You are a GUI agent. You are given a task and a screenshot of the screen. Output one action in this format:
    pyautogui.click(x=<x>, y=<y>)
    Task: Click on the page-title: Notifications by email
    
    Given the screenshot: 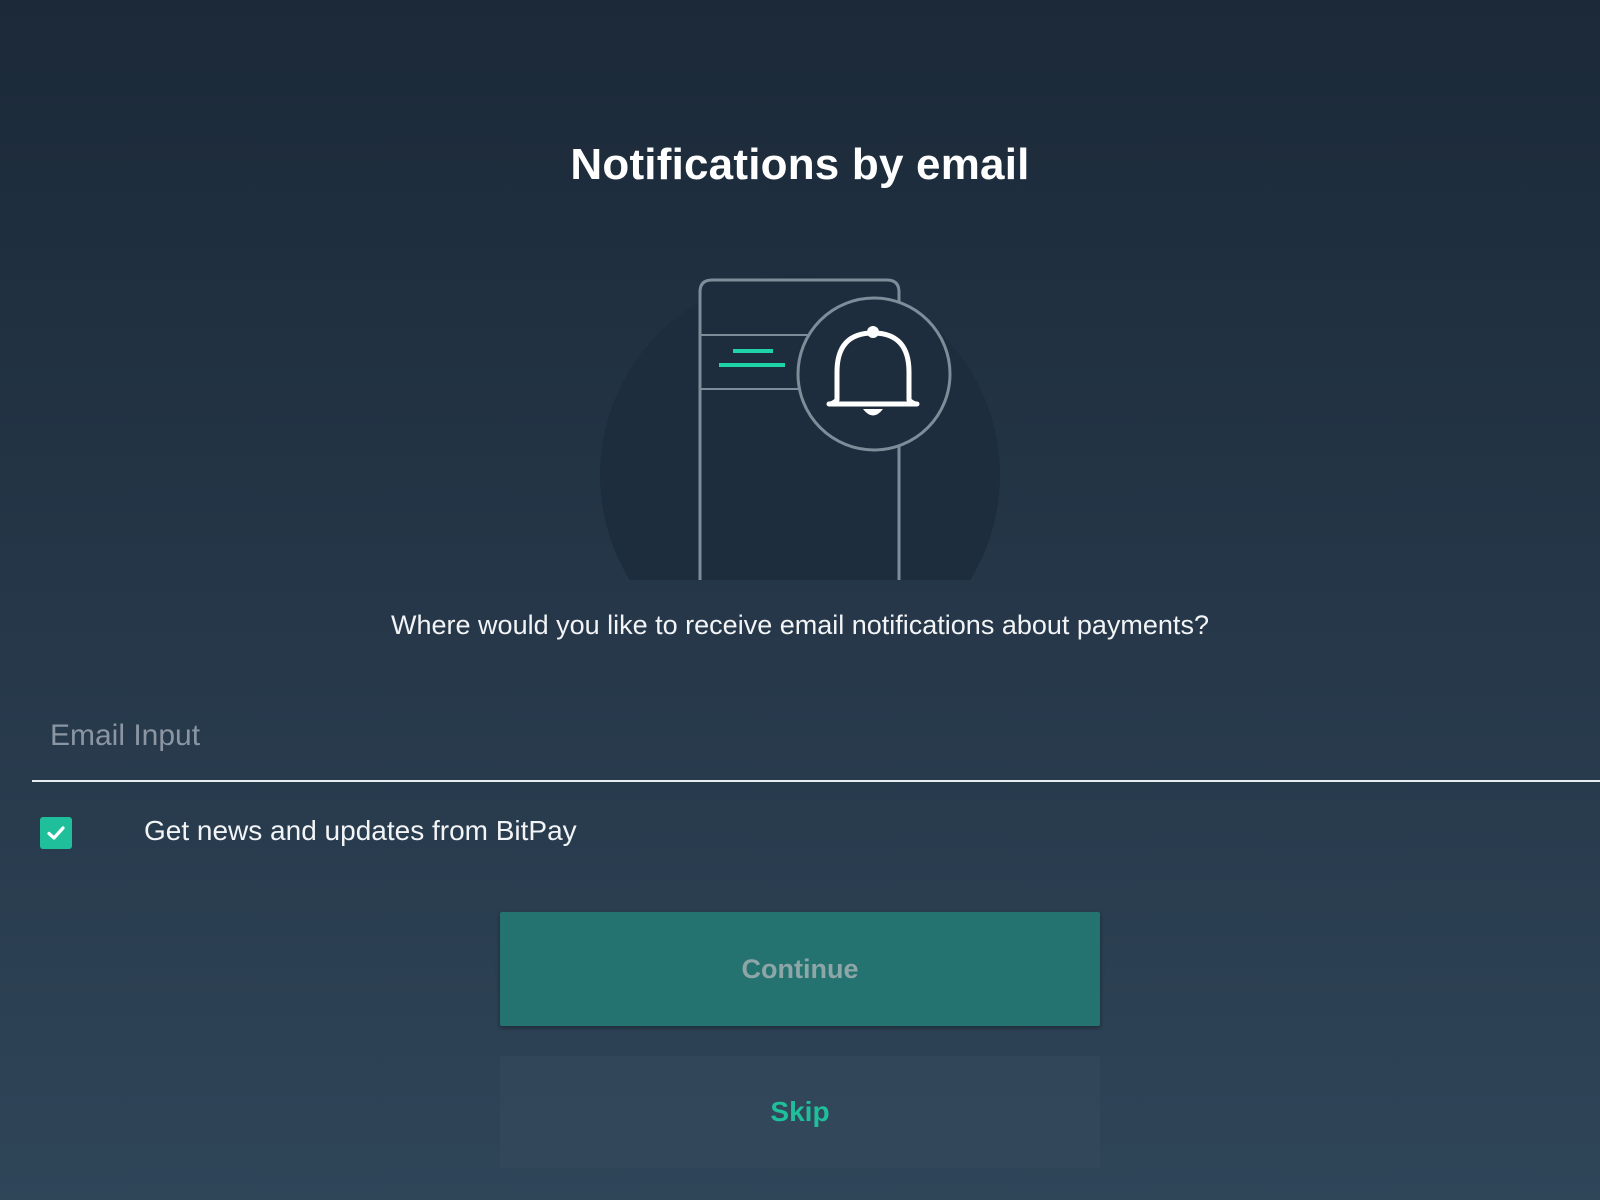 What is the action you would take?
    pyautogui.click(x=800, y=164)
    